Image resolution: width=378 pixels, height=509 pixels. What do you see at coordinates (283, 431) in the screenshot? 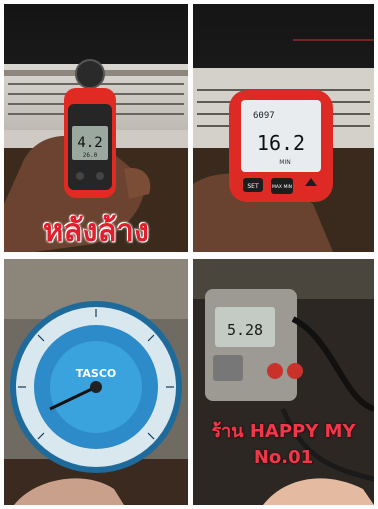
I see `shop-name: ร้าน HAPPY MY` at bounding box center [283, 431].